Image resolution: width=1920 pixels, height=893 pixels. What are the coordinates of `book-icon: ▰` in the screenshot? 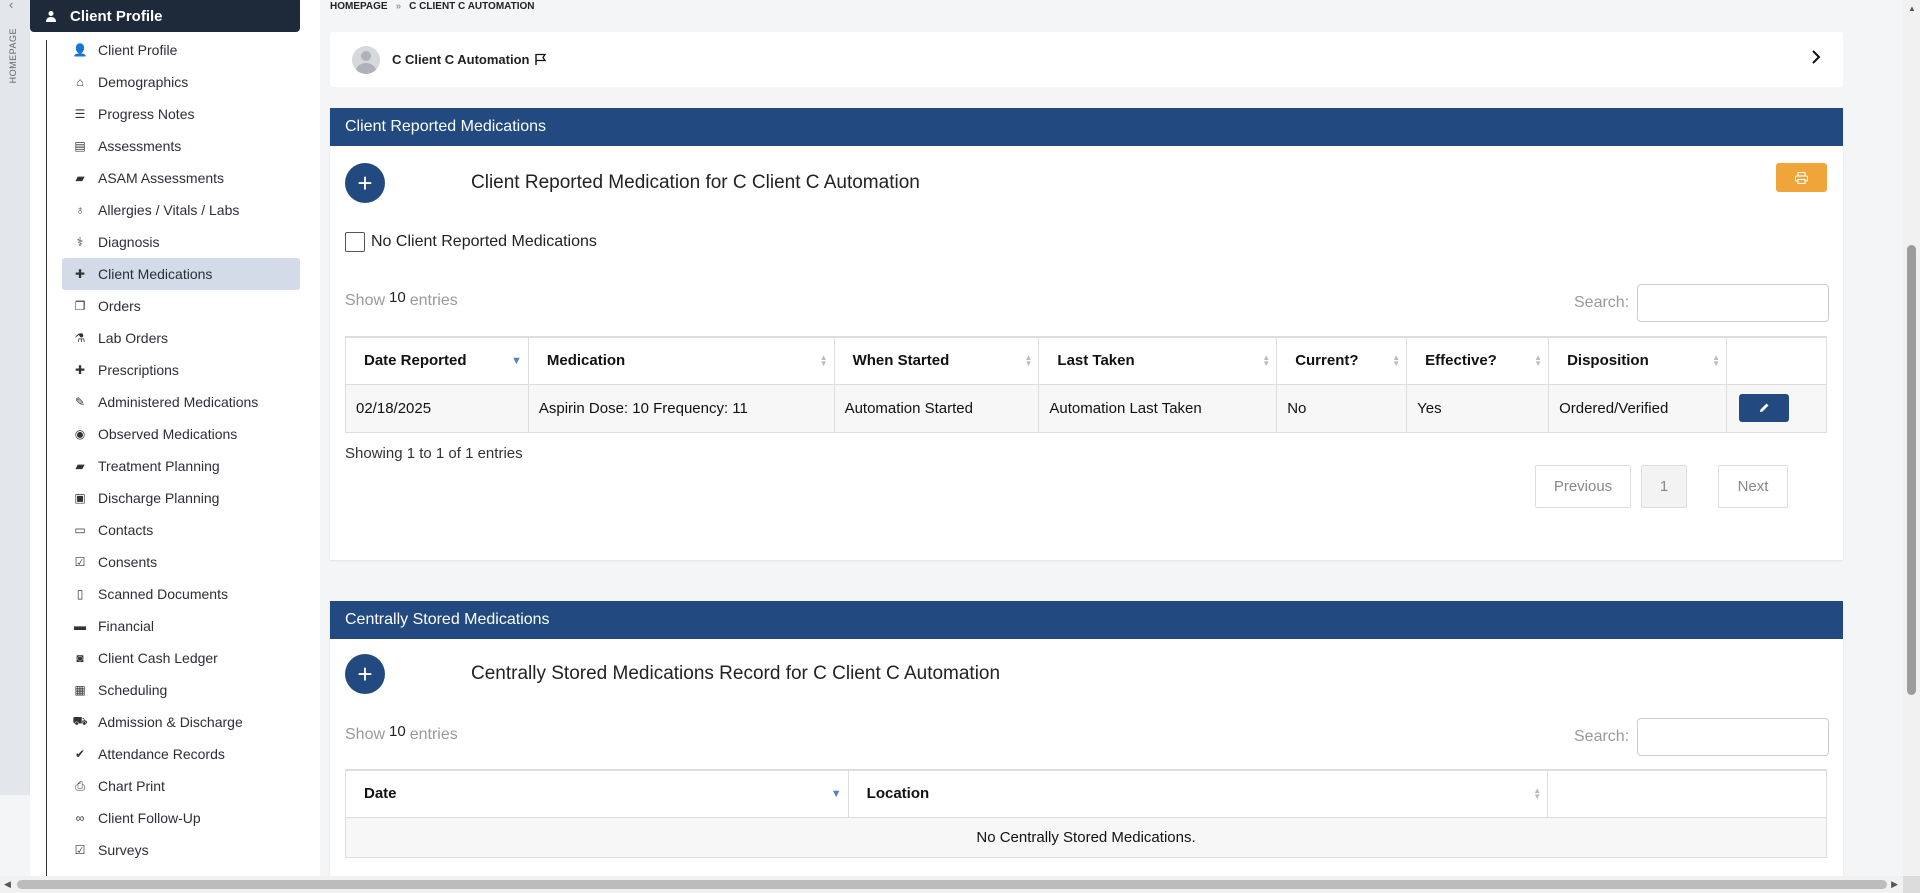 It's located at (80, 466).